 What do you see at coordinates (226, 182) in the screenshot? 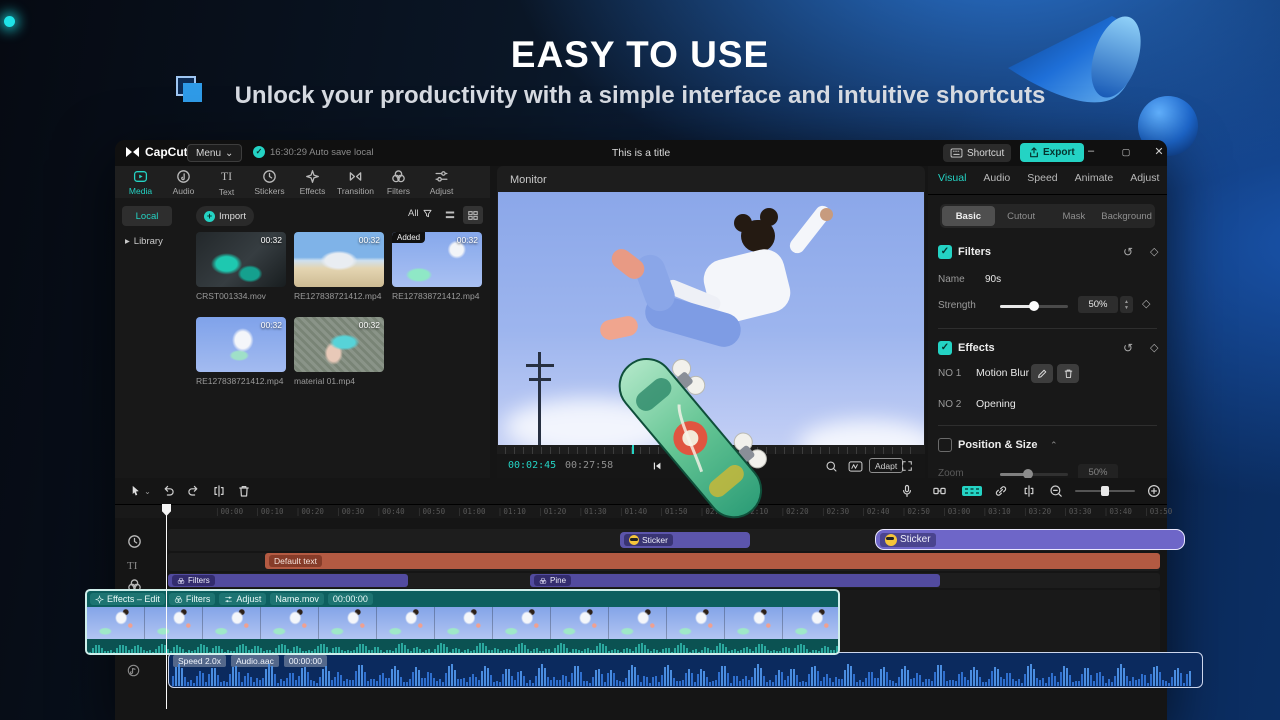
I see `media-tab-text: TI Text` at bounding box center [226, 182].